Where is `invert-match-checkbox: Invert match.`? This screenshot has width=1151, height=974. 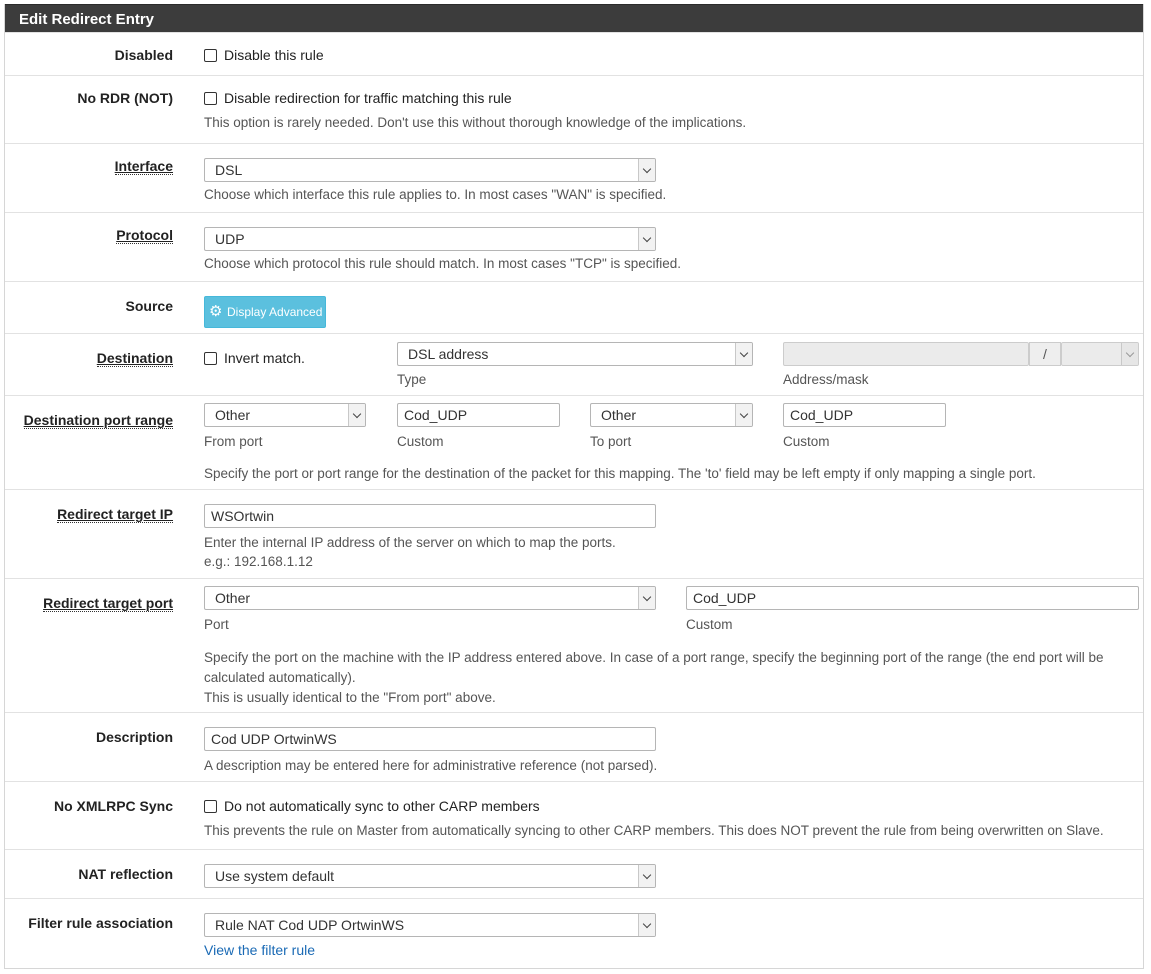
invert-match-checkbox: Invert match. is located at coordinates (254, 358).